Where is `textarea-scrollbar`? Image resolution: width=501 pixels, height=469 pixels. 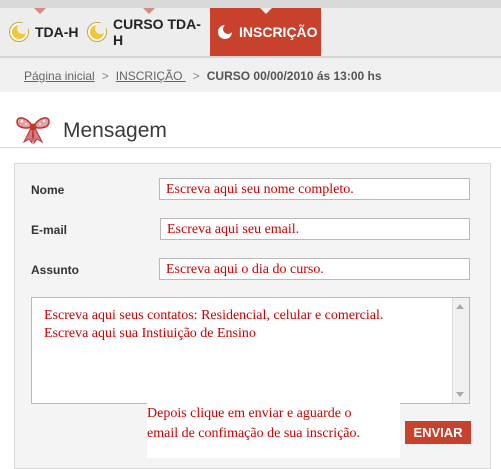 textarea-scrollbar is located at coordinates (460, 350).